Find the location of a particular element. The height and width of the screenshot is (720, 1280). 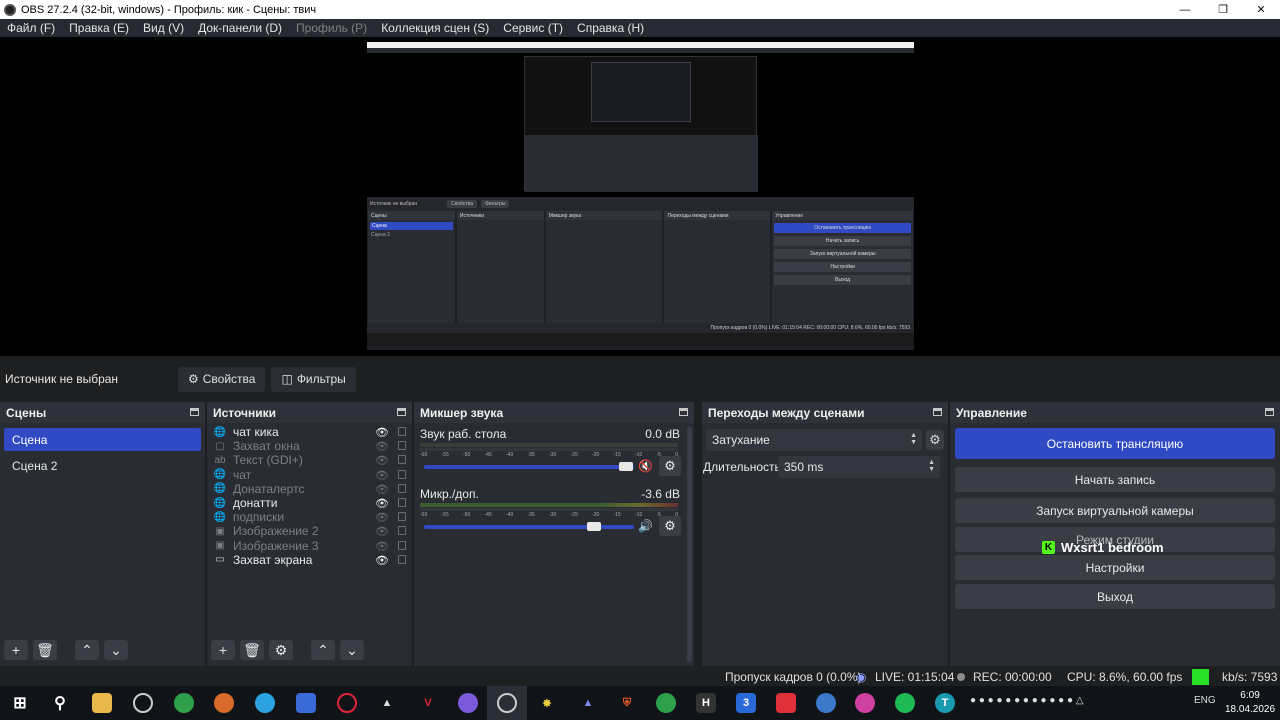

updown-arrows-icon: ▲ ▼ is located at coordinates (931, 466).